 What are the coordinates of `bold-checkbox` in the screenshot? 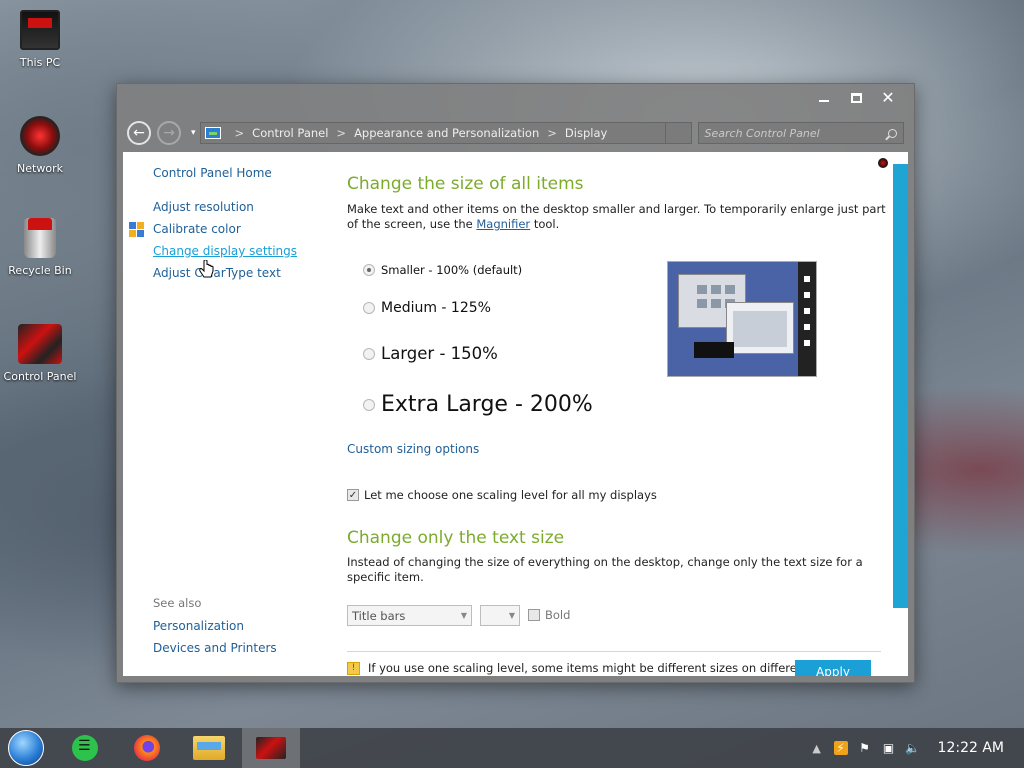 It's located at (534, 615).